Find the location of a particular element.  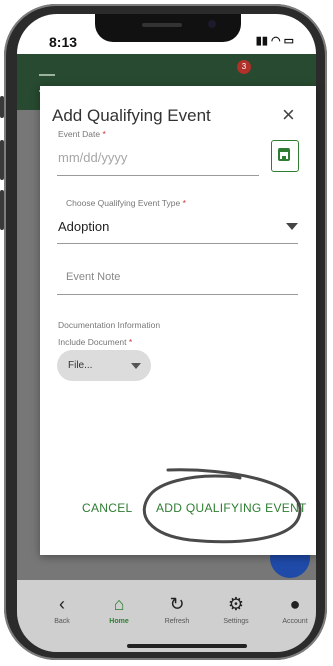

nav-account: ● Account is located at coordinates (293, 609).